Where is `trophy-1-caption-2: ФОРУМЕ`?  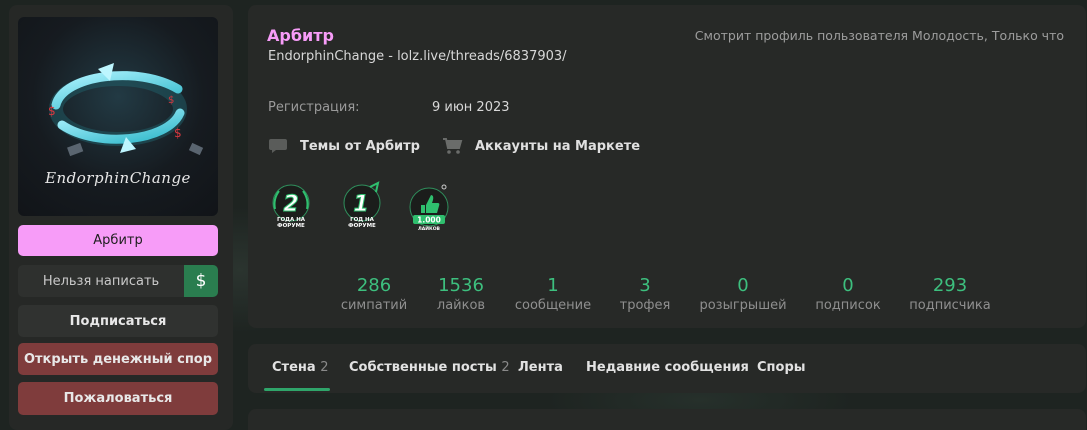 trophy-1-caption-2: ФОРУМЕ is located at coordinates (291, 226).